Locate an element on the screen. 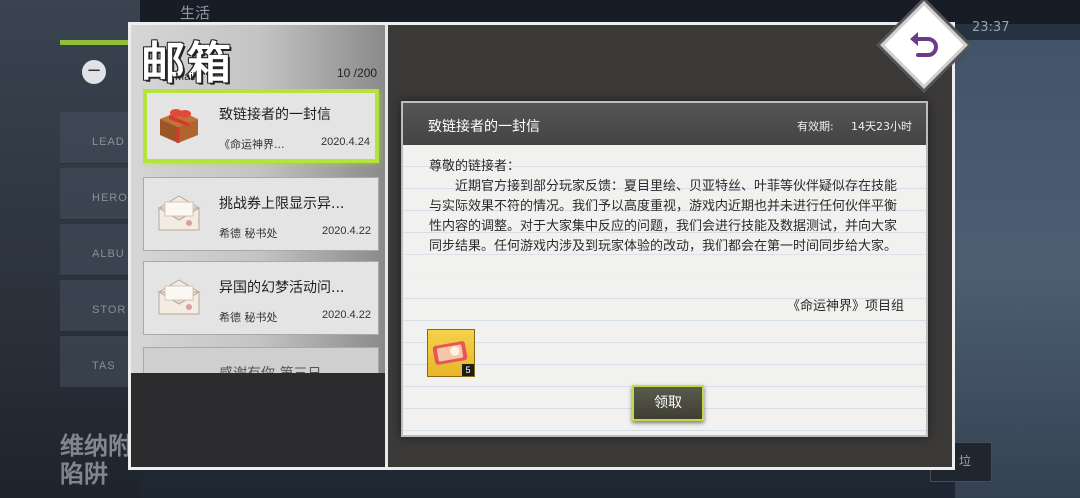  mailbox-subtitle: Mail is located at coordinates (185, 77).